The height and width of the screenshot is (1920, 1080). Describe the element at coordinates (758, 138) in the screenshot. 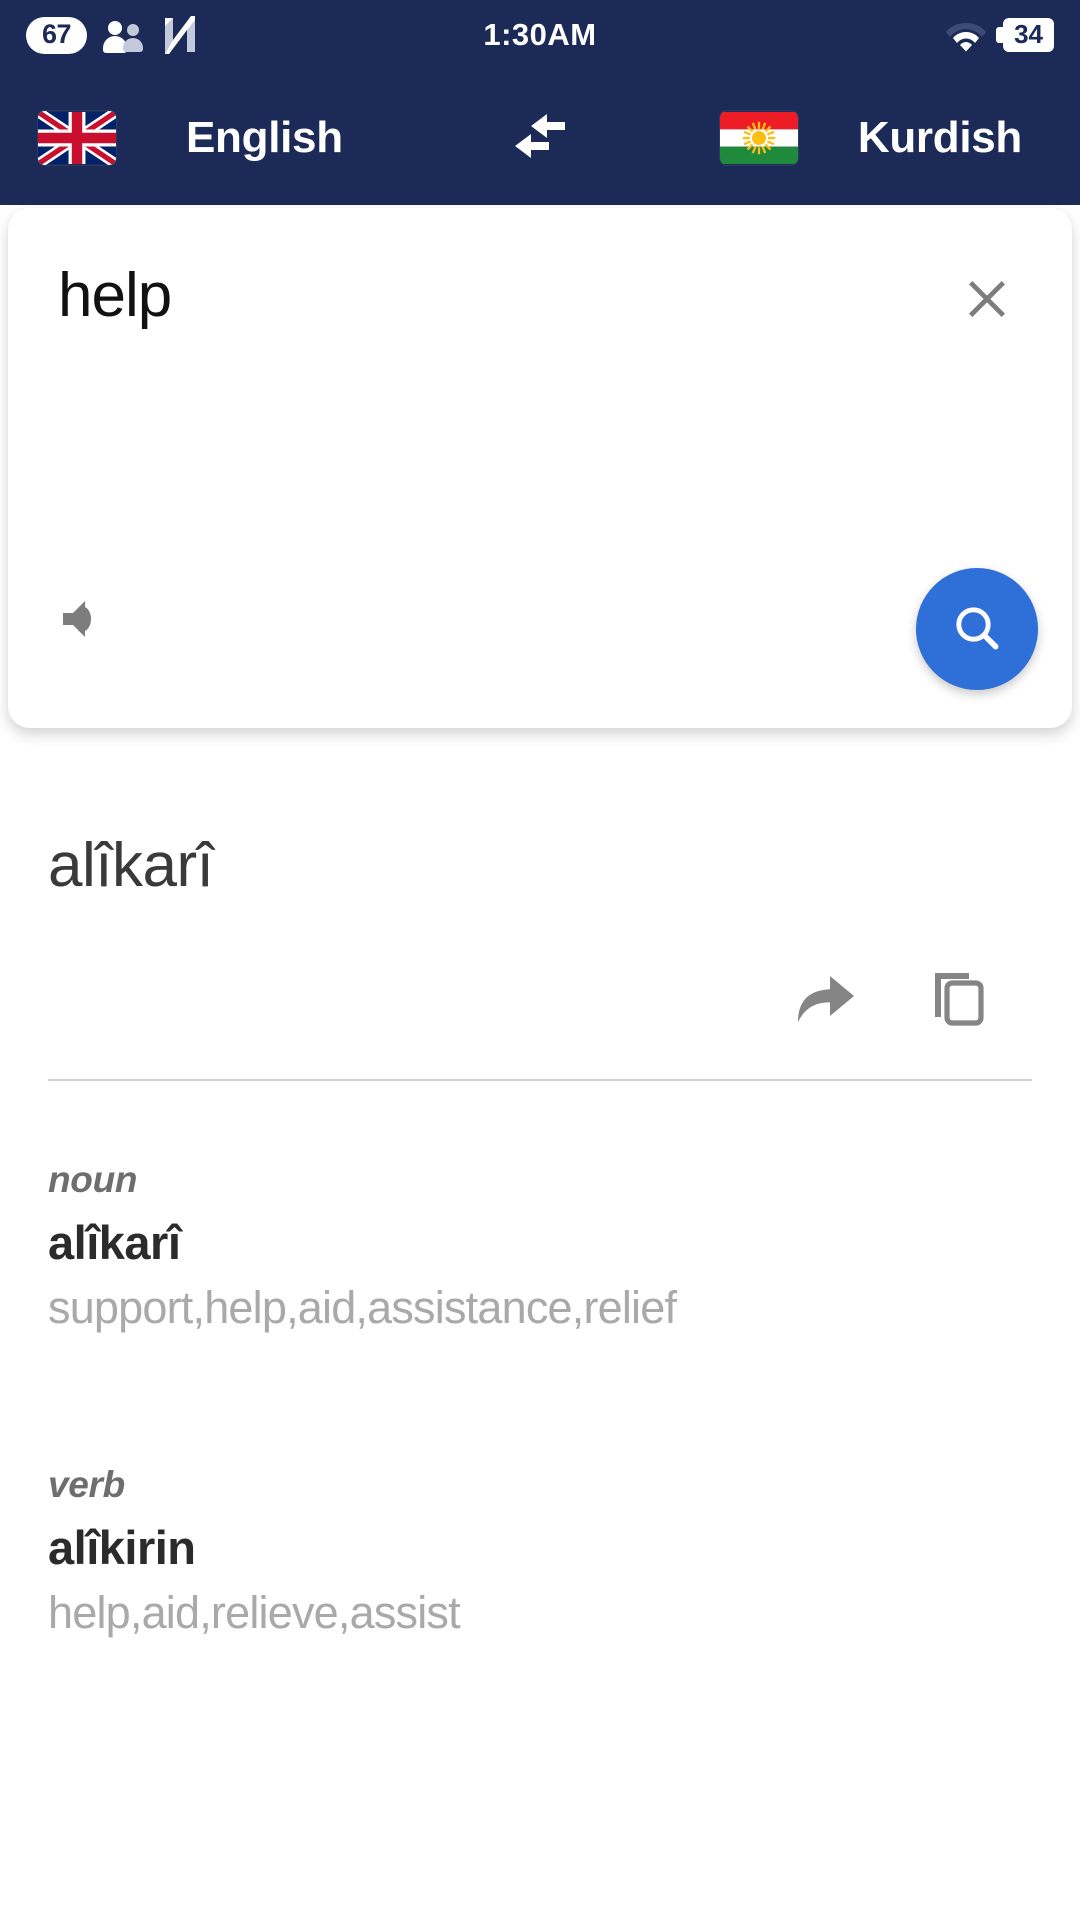

I see `kurdistan-flag-icon` at that location.